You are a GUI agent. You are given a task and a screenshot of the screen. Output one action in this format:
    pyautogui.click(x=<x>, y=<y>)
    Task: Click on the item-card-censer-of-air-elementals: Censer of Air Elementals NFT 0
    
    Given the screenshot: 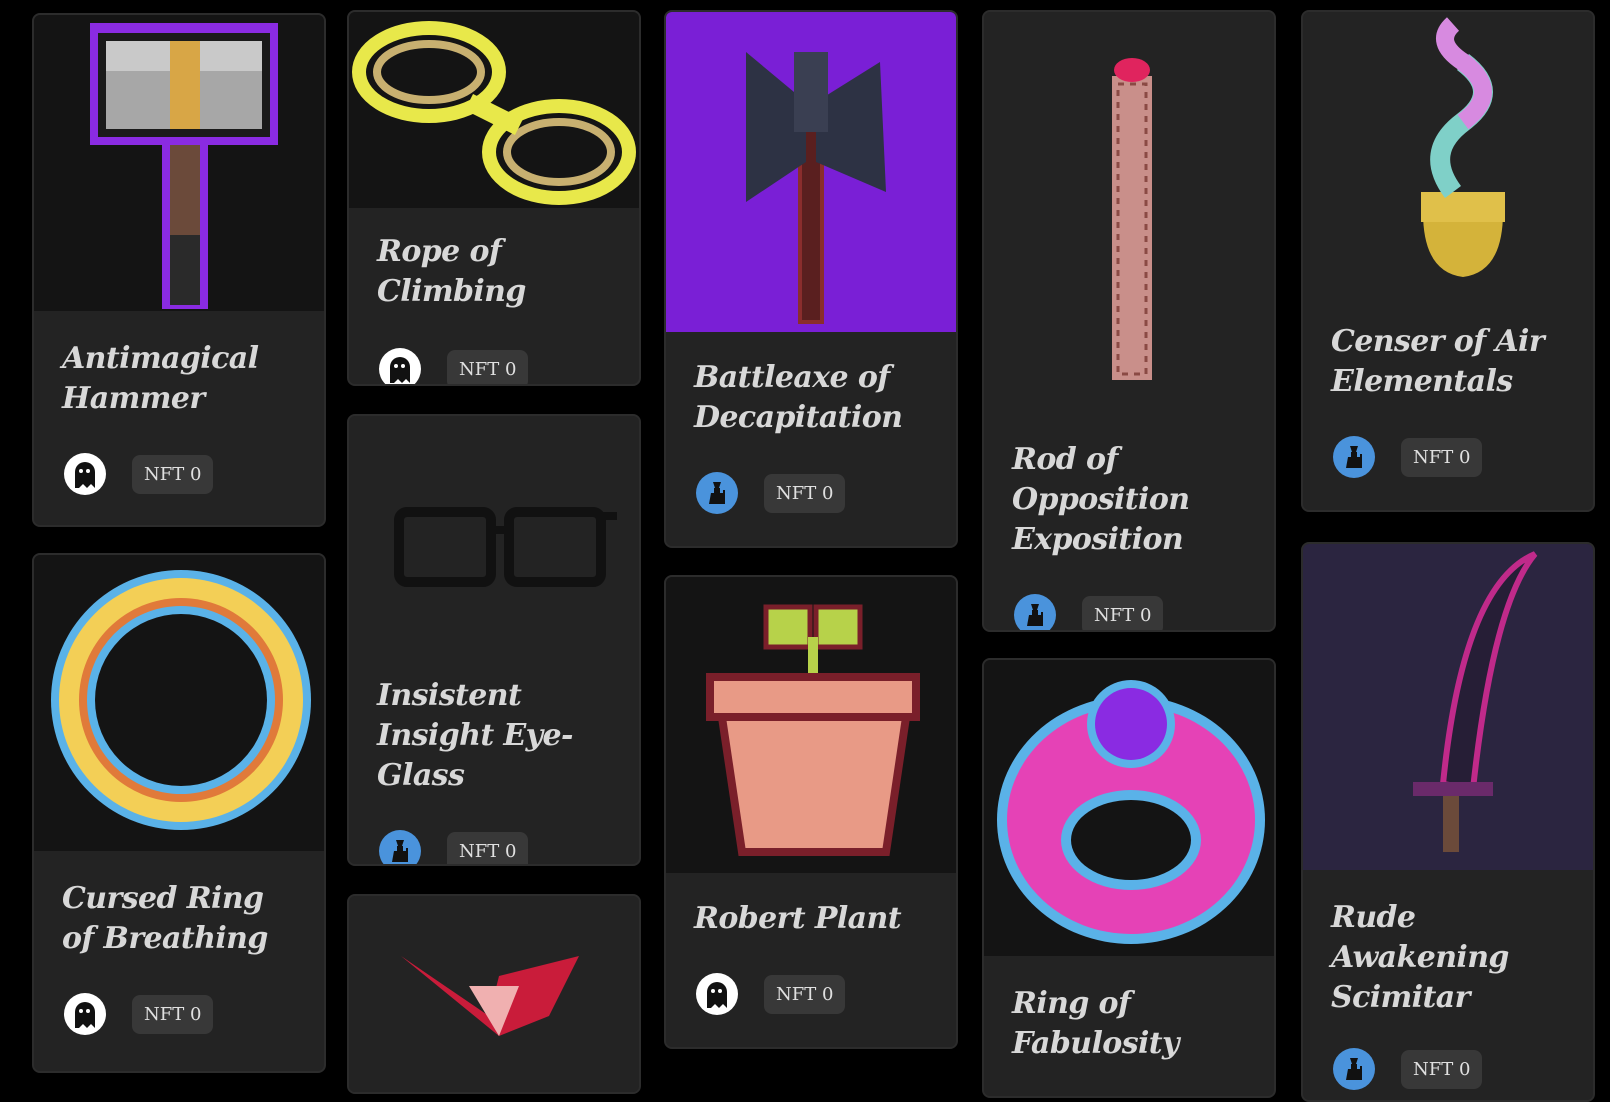 What is the action you would take?
    pyautogui.click(x=1448, y=261)
    